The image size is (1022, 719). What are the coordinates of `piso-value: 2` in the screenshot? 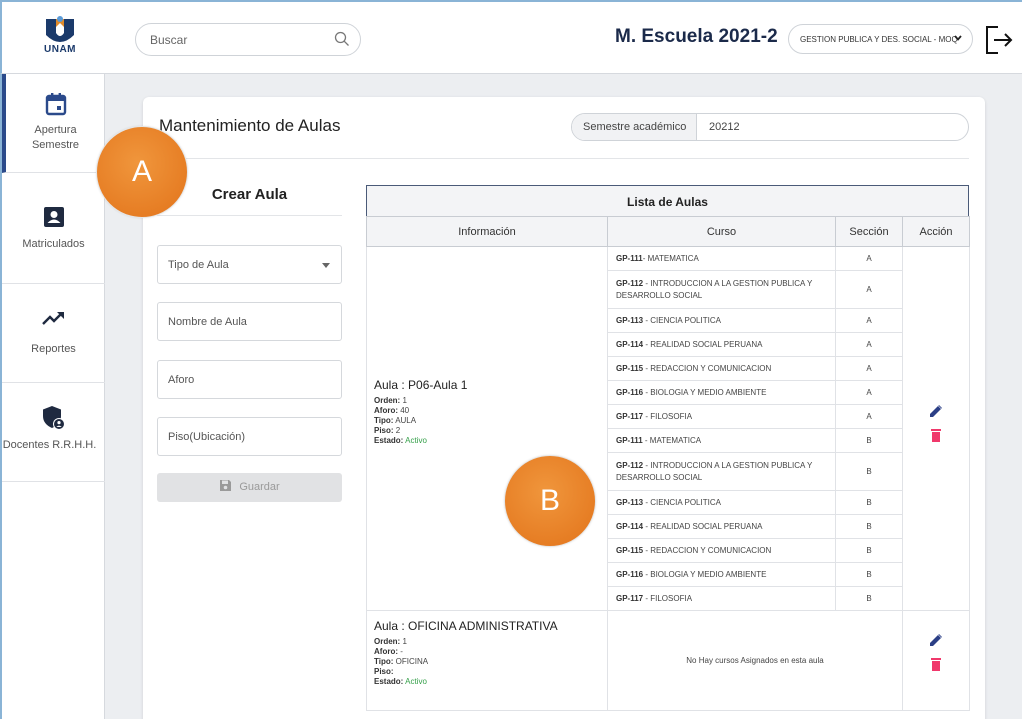 It's located at (398, 430).